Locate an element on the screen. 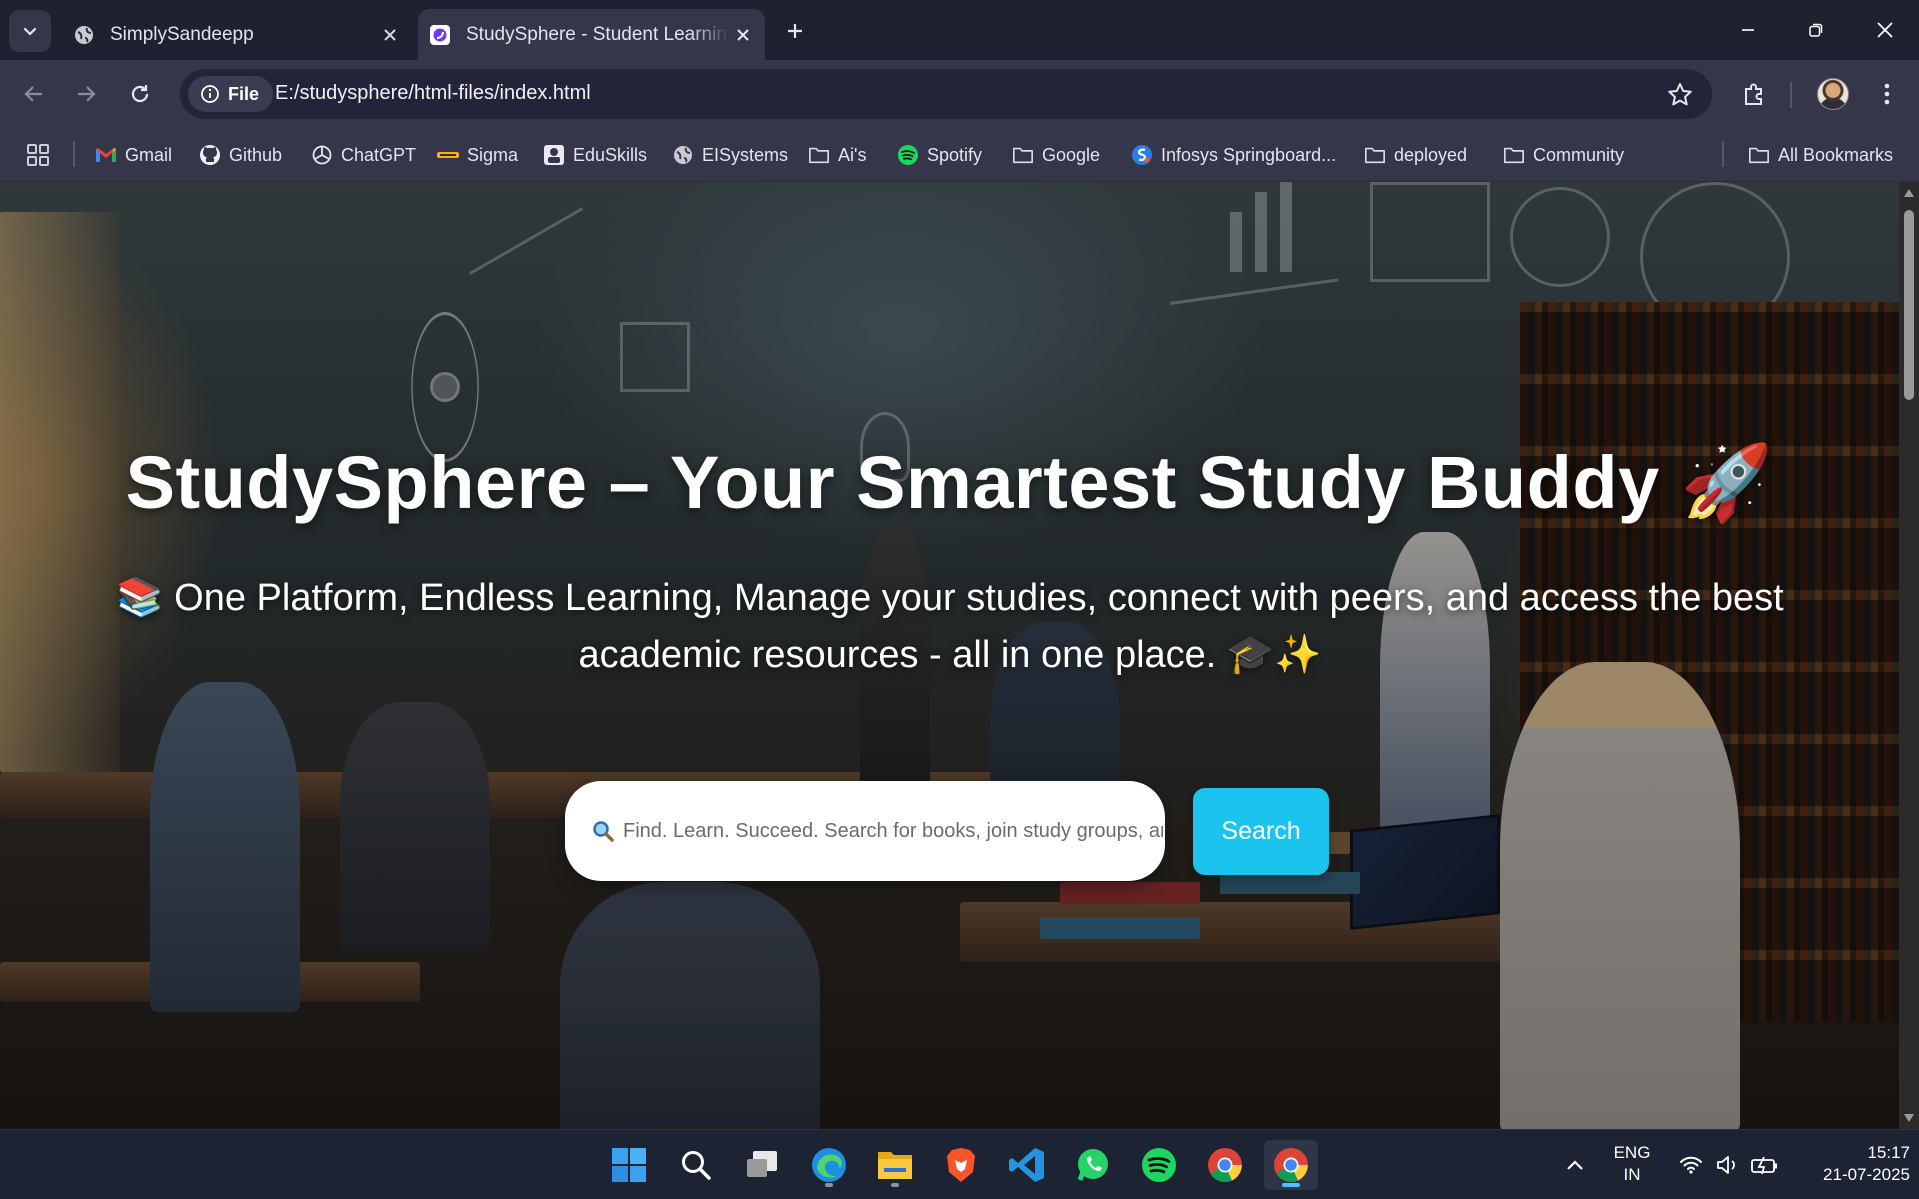 Image resolution: width=1919 pixels, height=1199 pixels. language-indicator: ENG IN is located at coordinates (1632, 1164).